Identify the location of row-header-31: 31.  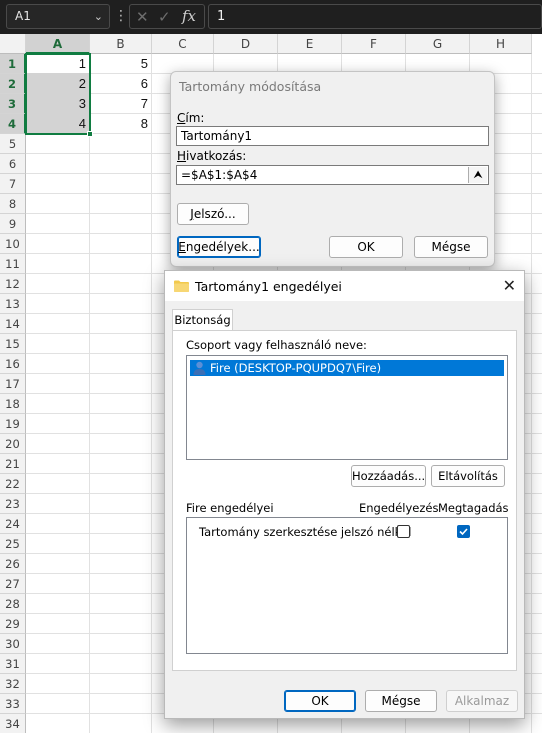
(13, 664).